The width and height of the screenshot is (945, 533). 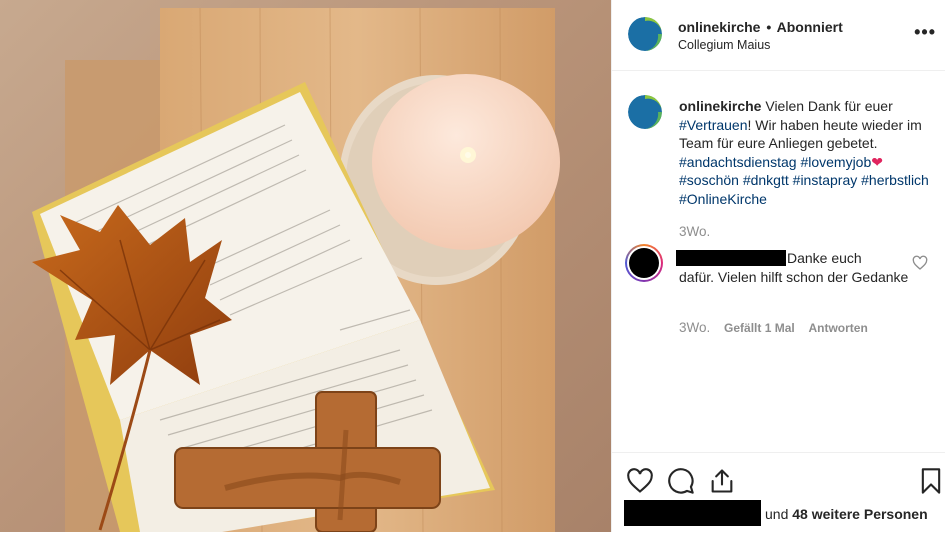 I want to click on hashtag-link: #andachtsdienstag, so click(x=738, y=162).